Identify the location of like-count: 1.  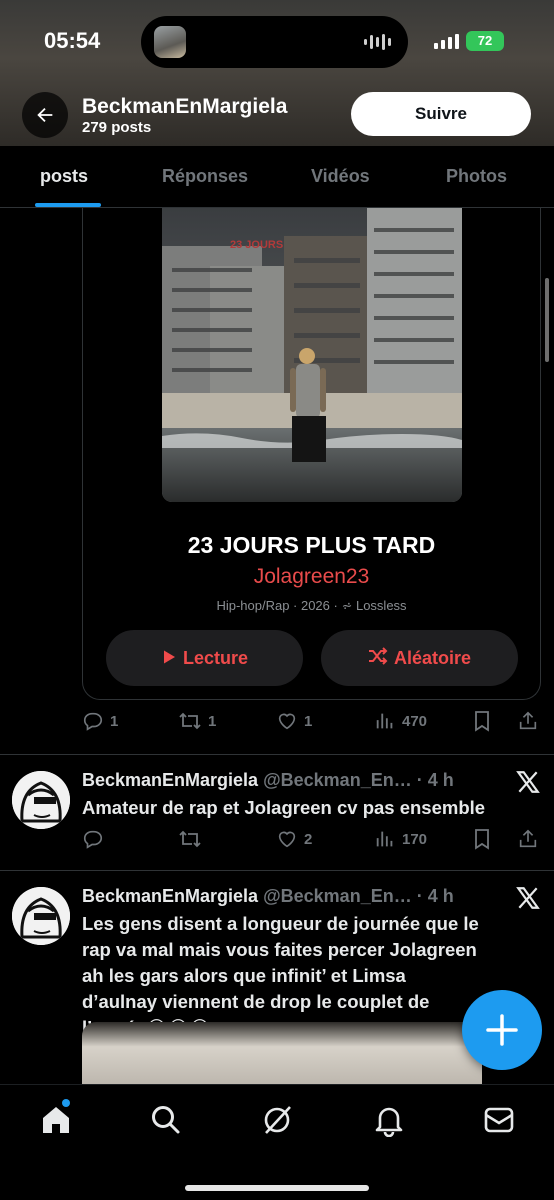
(308, 721).